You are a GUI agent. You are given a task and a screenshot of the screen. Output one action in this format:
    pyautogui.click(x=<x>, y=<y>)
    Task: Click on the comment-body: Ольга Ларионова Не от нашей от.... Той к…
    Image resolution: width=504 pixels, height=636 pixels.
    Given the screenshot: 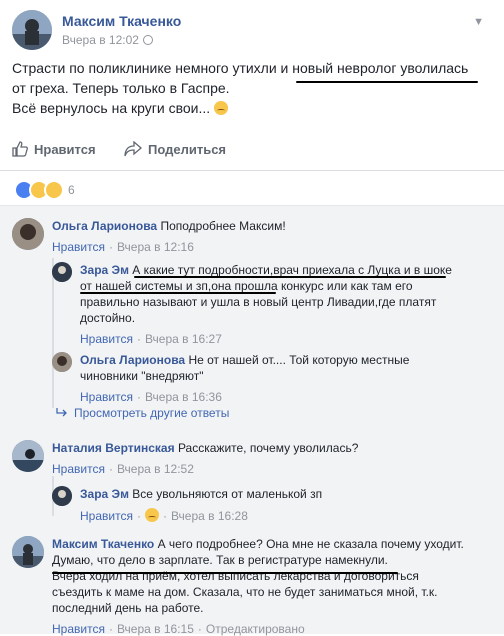 What is the action you would take?
    pyautogui.click(x=287, y=368)
    